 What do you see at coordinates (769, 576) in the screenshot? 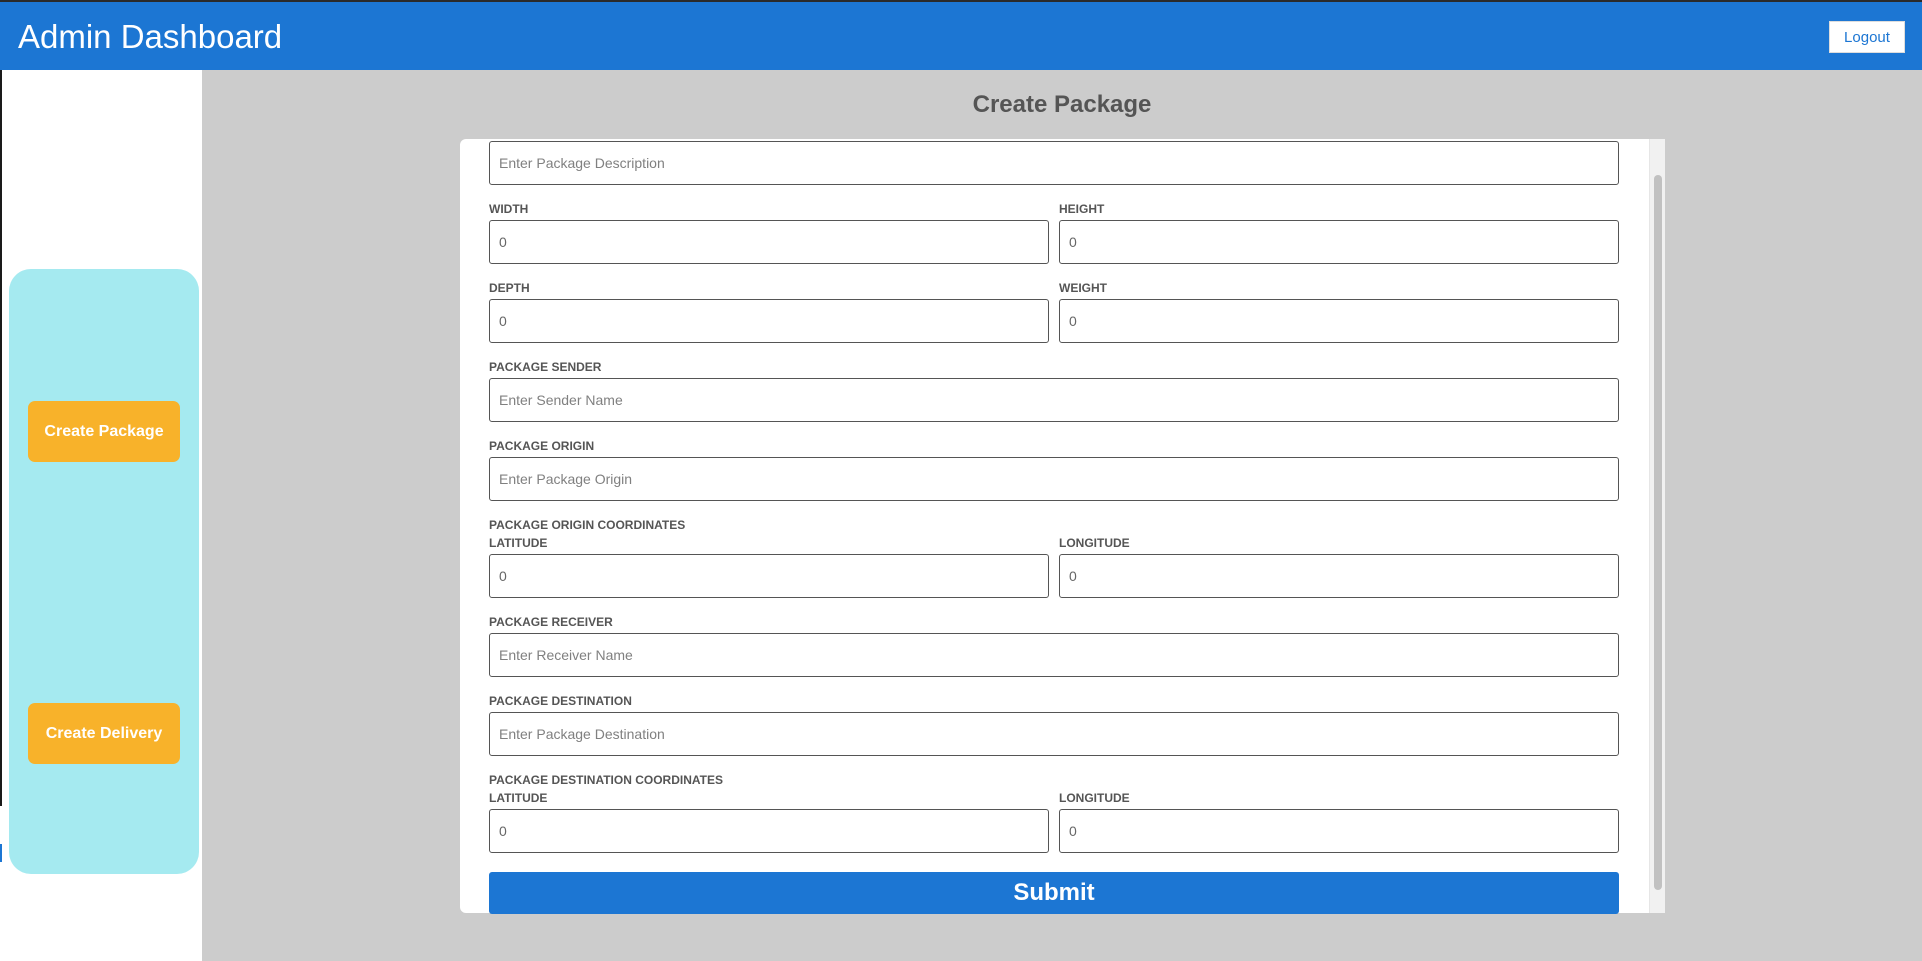
I see `origin-latitude-input` at bounding box center [769, 576].